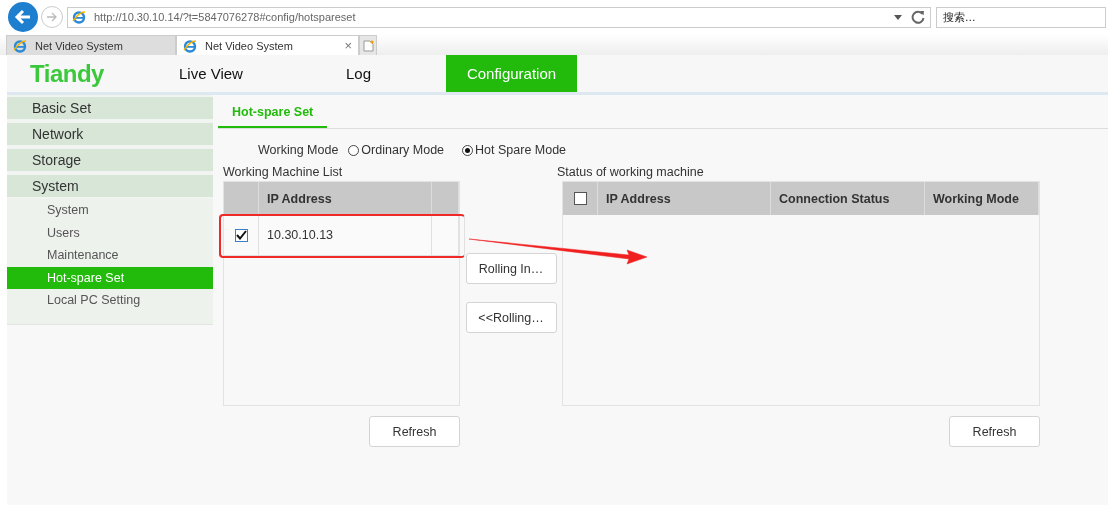  Describe the element at coordinates (499, 17) in the screenshot. I see `address-field: http://10.30.10.14/?t=5847076278#config/hotspareset` at that location.